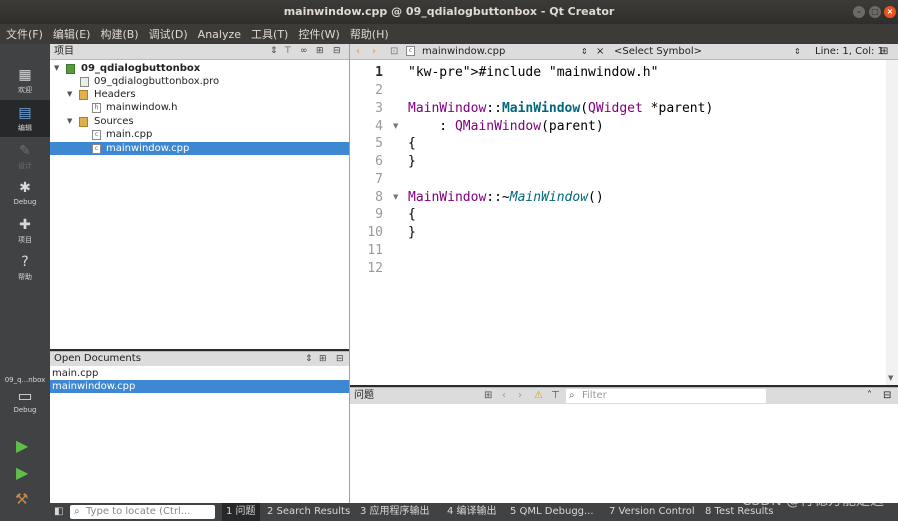  What do you see at coordinates (504, 396) in the screenshot?
I see `prev-arrow-icon: ‹` at bounding box center [504, 396].